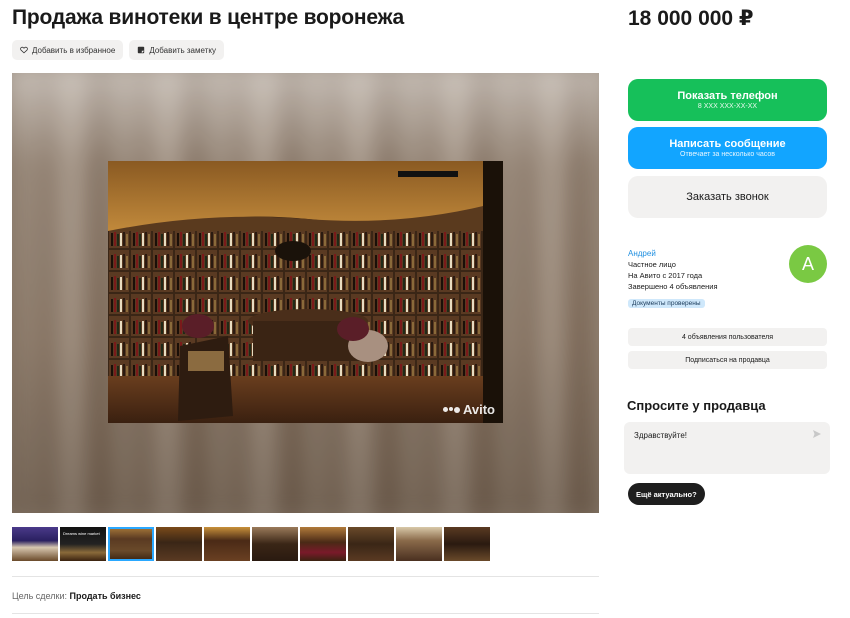 The height and width of the screenshot is (618, 850). What do you see at coordinates (727, 106) in the screenshot?
I see `masked-phone-number: 8 XXX XXX-XX-XX` at bounding box center [727, 106].